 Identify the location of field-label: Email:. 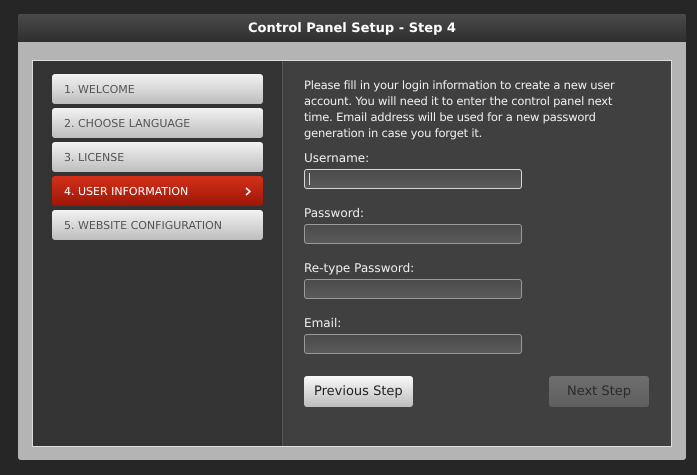
(323, 323).